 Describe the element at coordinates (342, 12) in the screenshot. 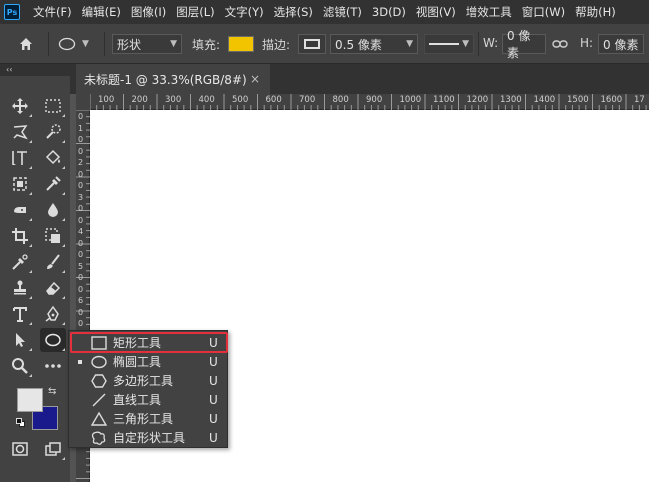

I see `menu-filter: 滤镜(T)` at that location.